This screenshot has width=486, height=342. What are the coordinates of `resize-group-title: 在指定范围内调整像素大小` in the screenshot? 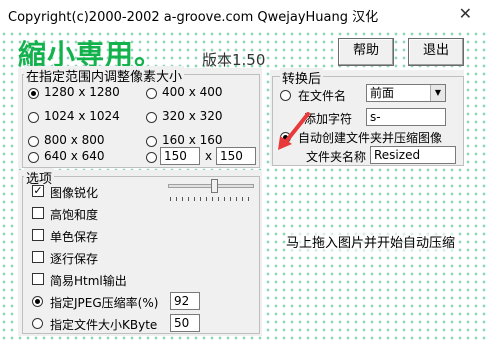 It's located at (104, 75).